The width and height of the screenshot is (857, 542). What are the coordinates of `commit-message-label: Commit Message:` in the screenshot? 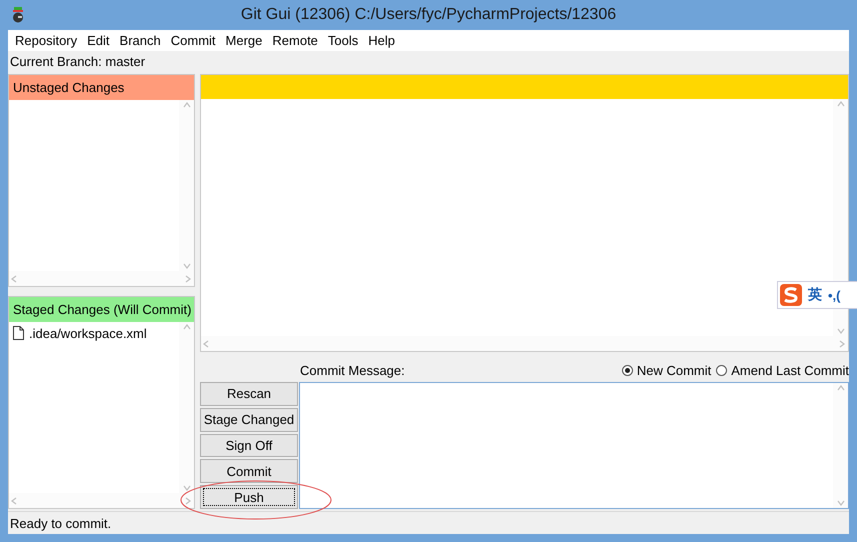 It's located at (353, 370).